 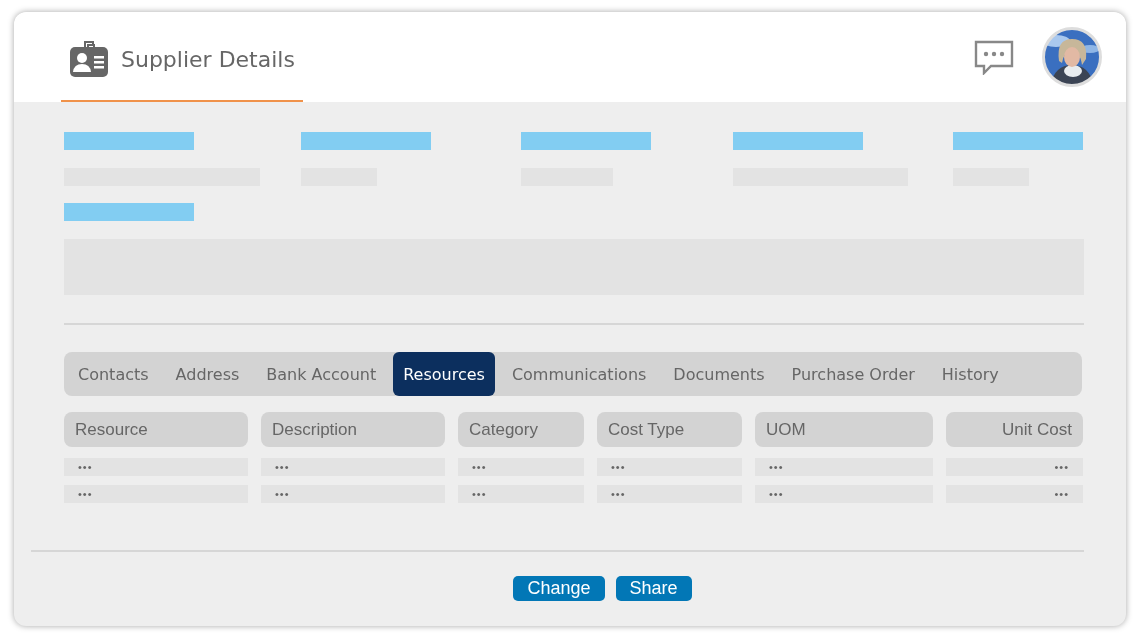 What do you see at coordinates (994, 57) in the screenshot?
I see `chat-icon` at bounding box center [994, 57].